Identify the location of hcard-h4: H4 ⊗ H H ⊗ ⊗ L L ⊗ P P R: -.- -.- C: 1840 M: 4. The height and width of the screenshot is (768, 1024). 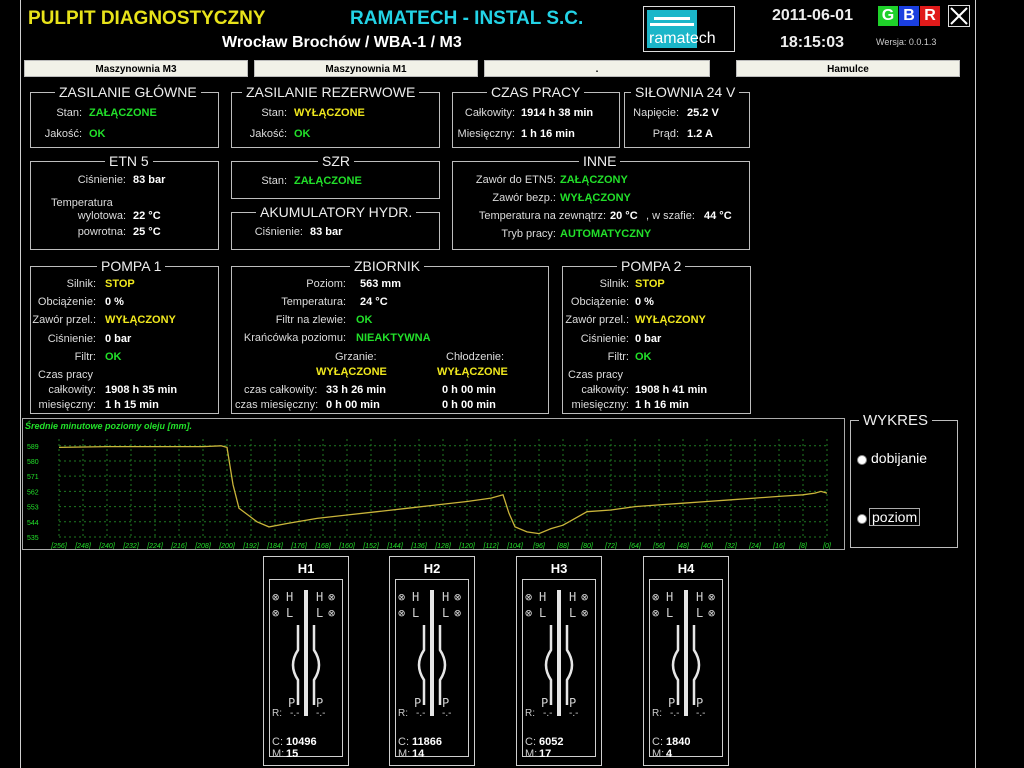
(686, 661).